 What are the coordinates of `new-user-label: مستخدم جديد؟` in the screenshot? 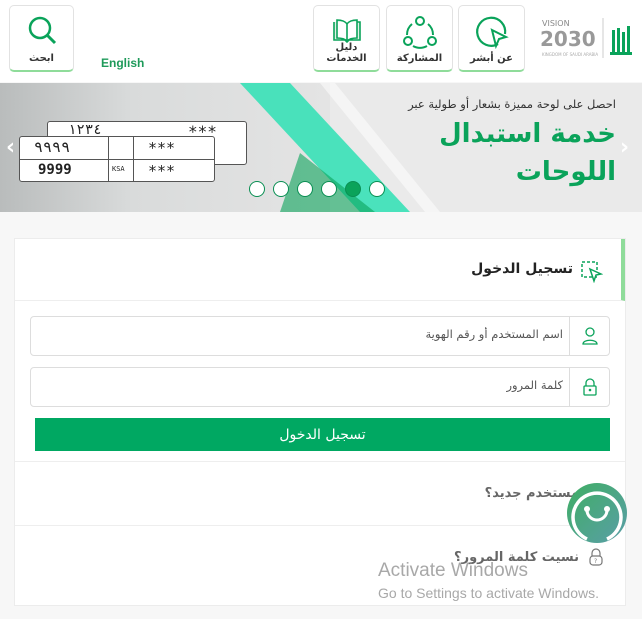 It's located at (531, 493).